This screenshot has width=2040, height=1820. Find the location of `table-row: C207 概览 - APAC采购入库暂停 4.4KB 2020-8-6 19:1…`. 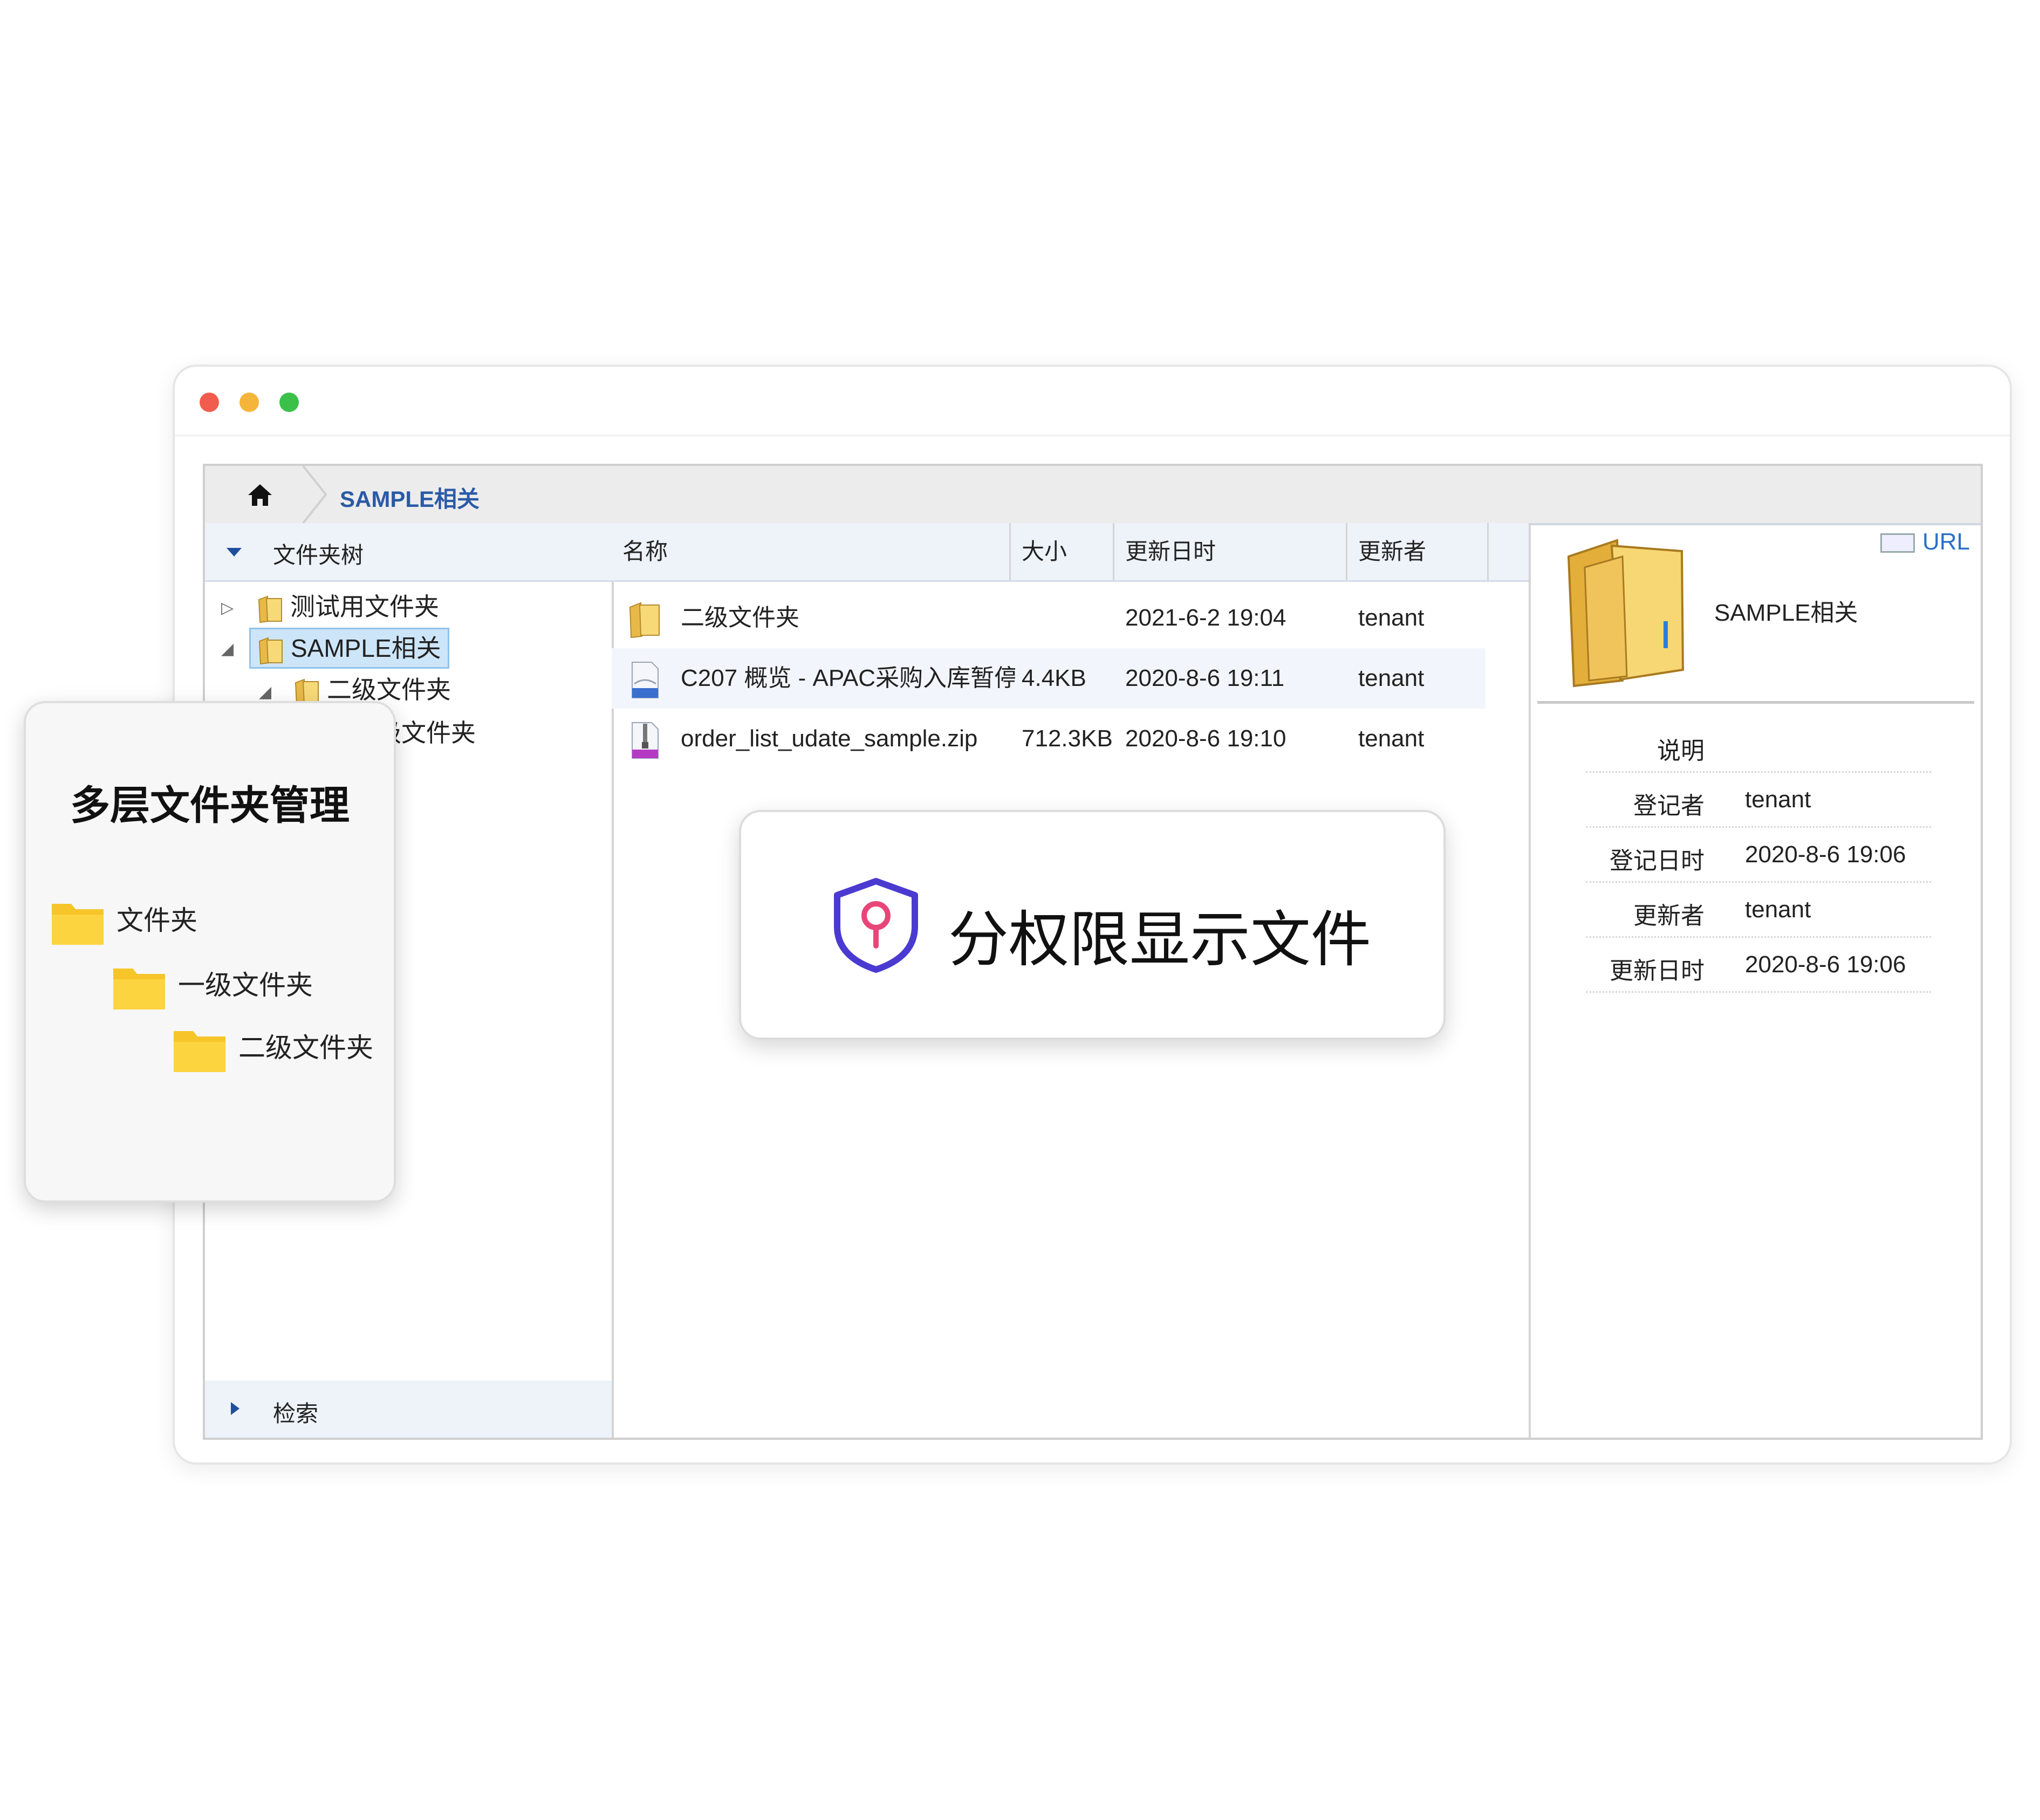

table-row: C207 概览 - APAC采购入库暂停 4.4KB 2020-8-6 19:1… is located at coordinates (1048, 678).